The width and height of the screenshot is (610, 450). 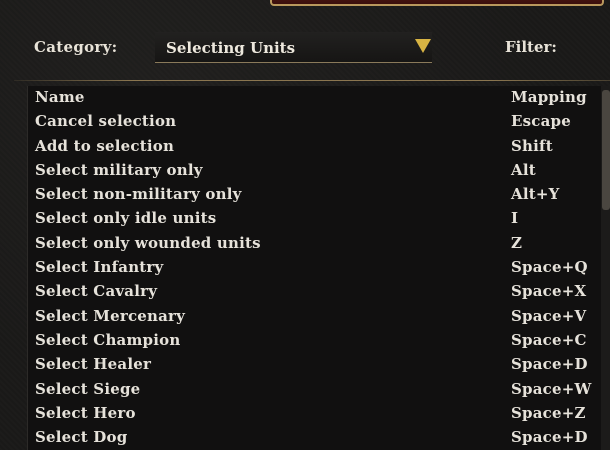 I want to click on row-mapping: Alt, so click(x=523, y=170).